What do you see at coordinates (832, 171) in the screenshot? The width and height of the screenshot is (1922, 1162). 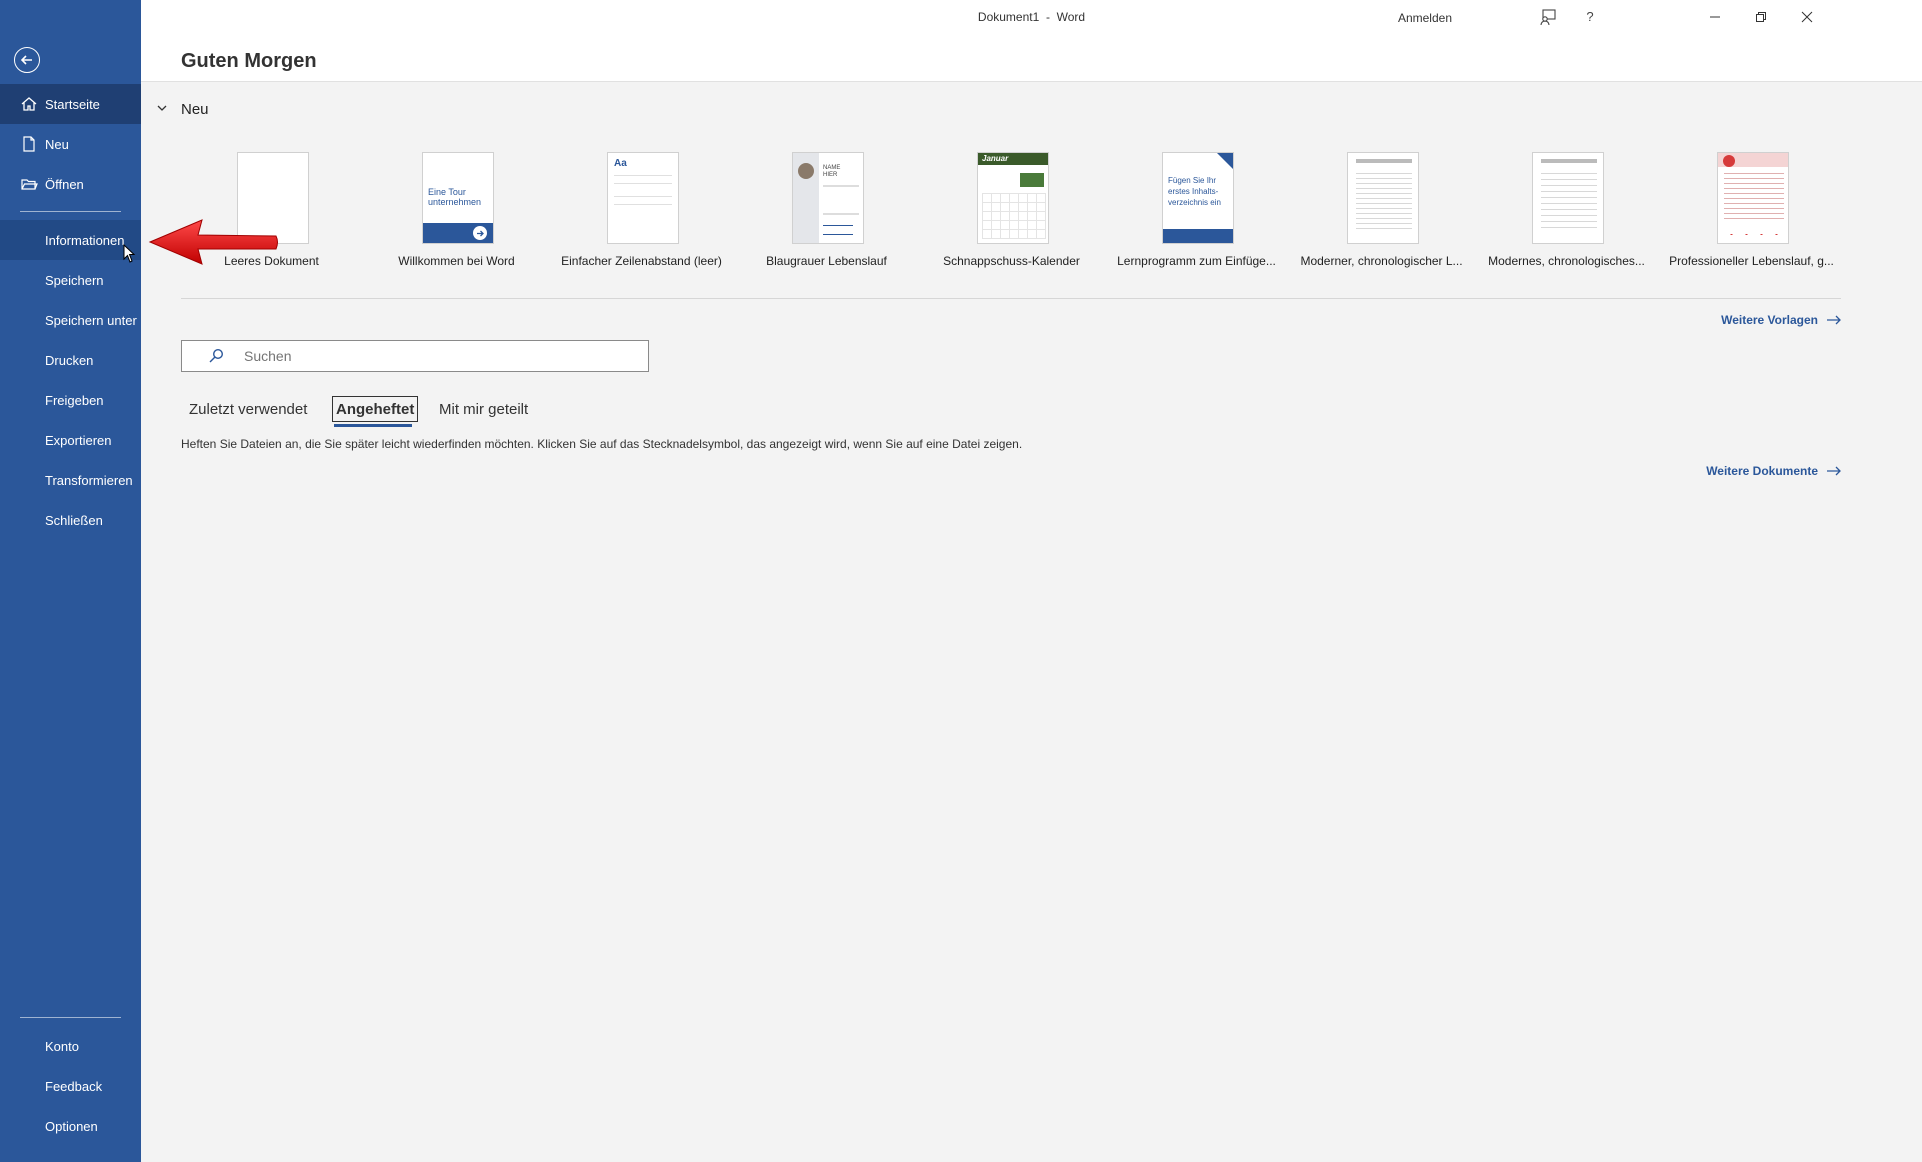 I see `thumb-name-text: NAME HIER` at bounding box center [832, 171].